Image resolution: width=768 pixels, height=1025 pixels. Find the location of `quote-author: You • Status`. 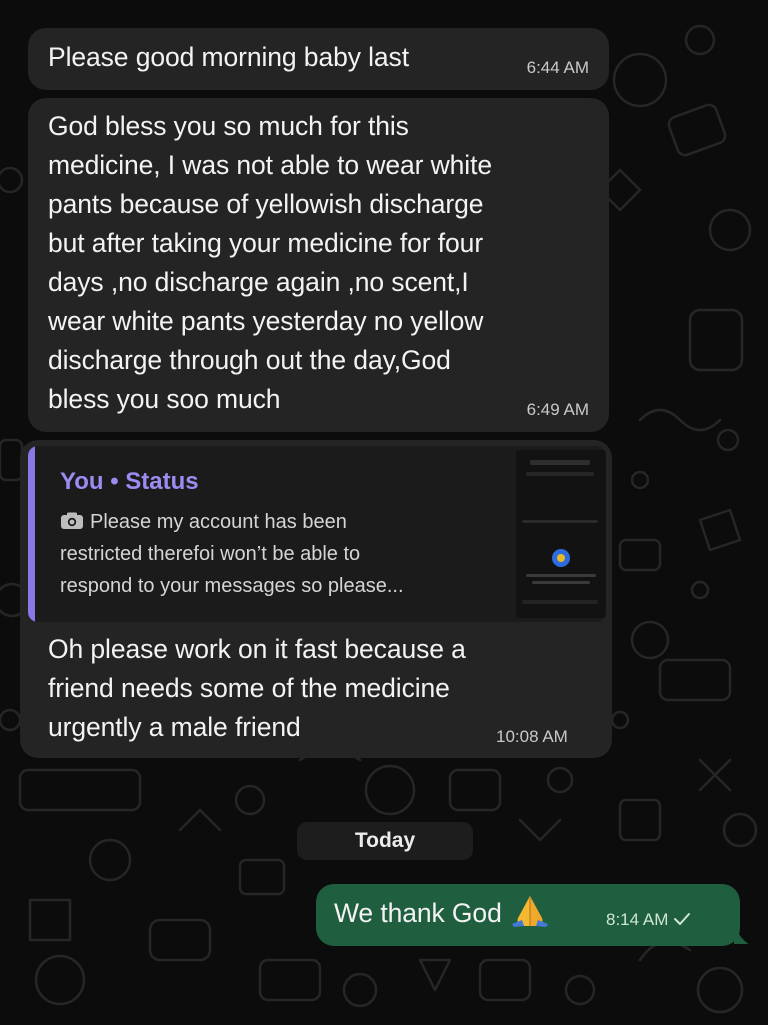

quote-author: You • Status is located at coordinates (129, 481).